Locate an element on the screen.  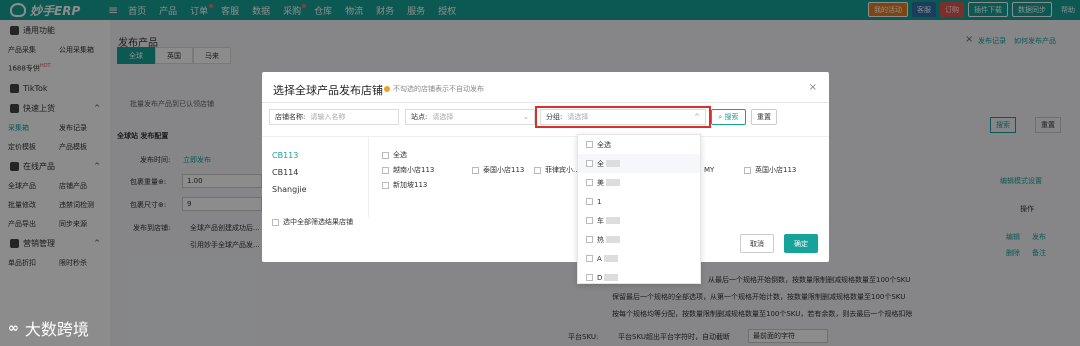
dropdown-option: 美 is located at coordinates (639, 182).